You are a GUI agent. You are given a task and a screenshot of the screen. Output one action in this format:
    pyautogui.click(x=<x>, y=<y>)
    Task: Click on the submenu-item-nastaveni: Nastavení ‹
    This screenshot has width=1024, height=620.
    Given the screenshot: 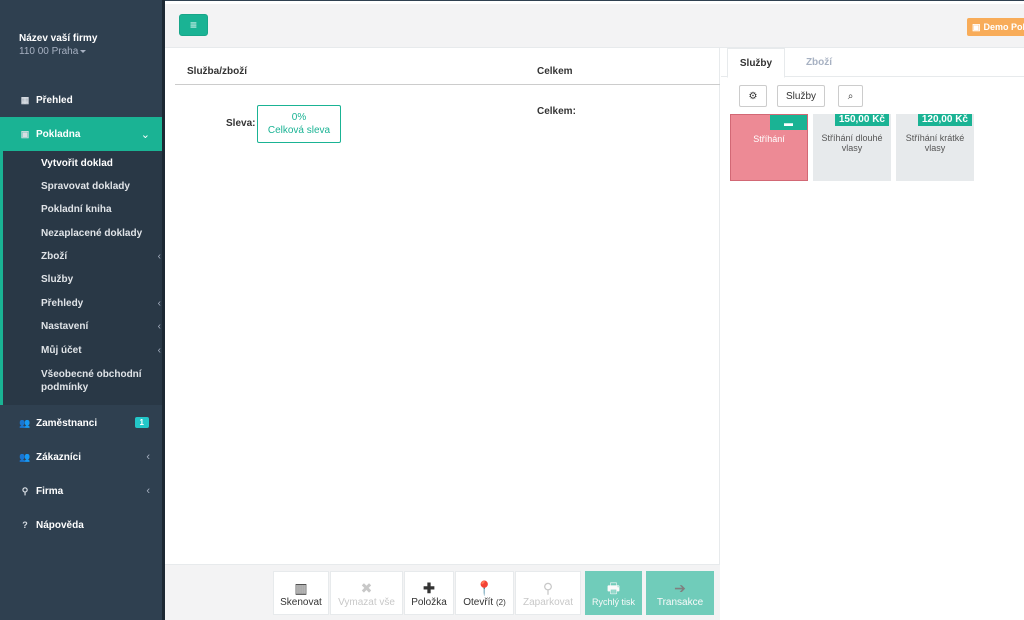 What is the action you would take?
    pyautogui.click(x=101, y=326)
    